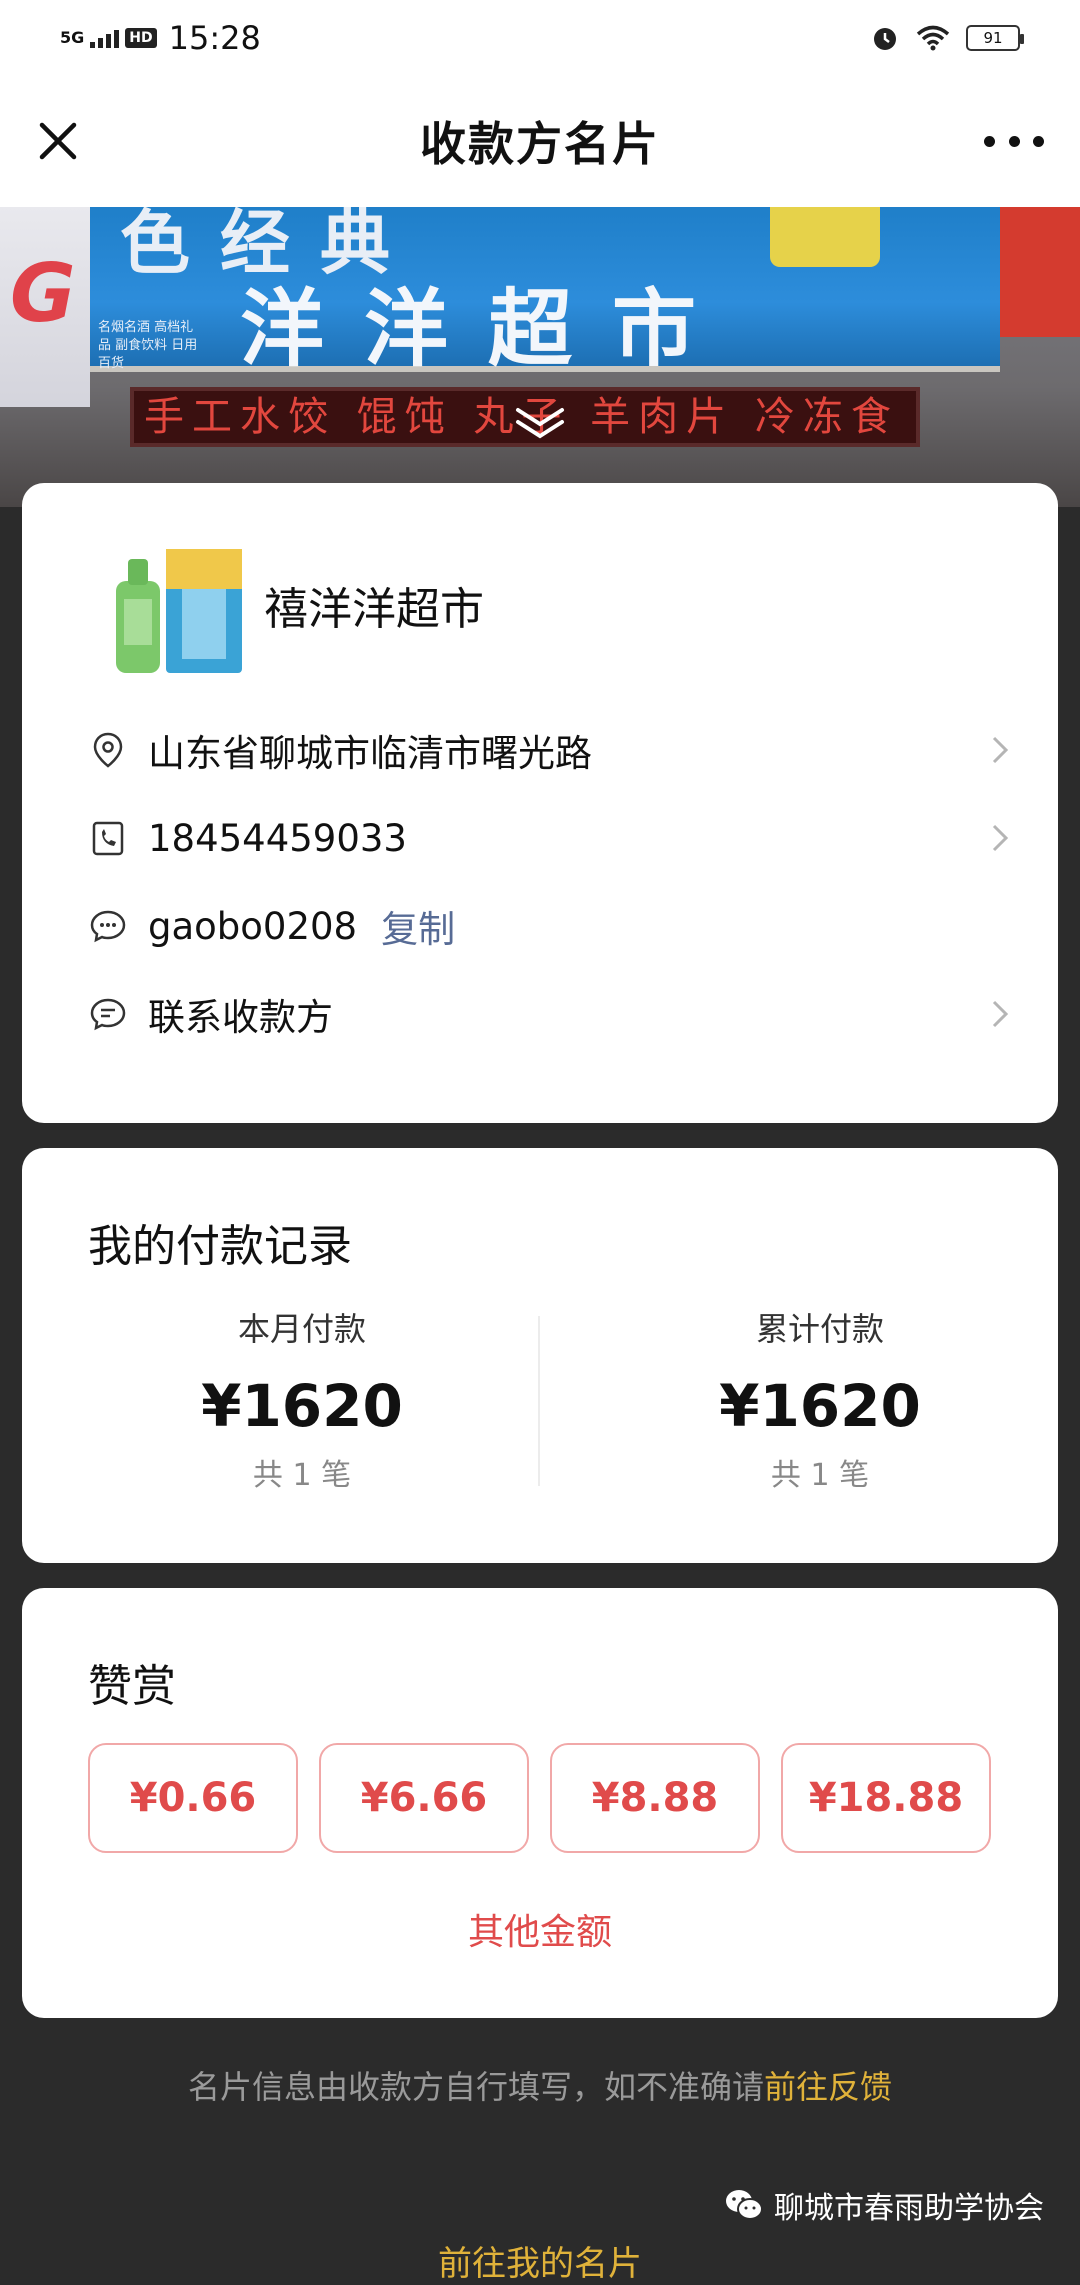 The image size is (1080, 2285). I want to click on this-month-amount: ¥1620, so click(302, 1406).